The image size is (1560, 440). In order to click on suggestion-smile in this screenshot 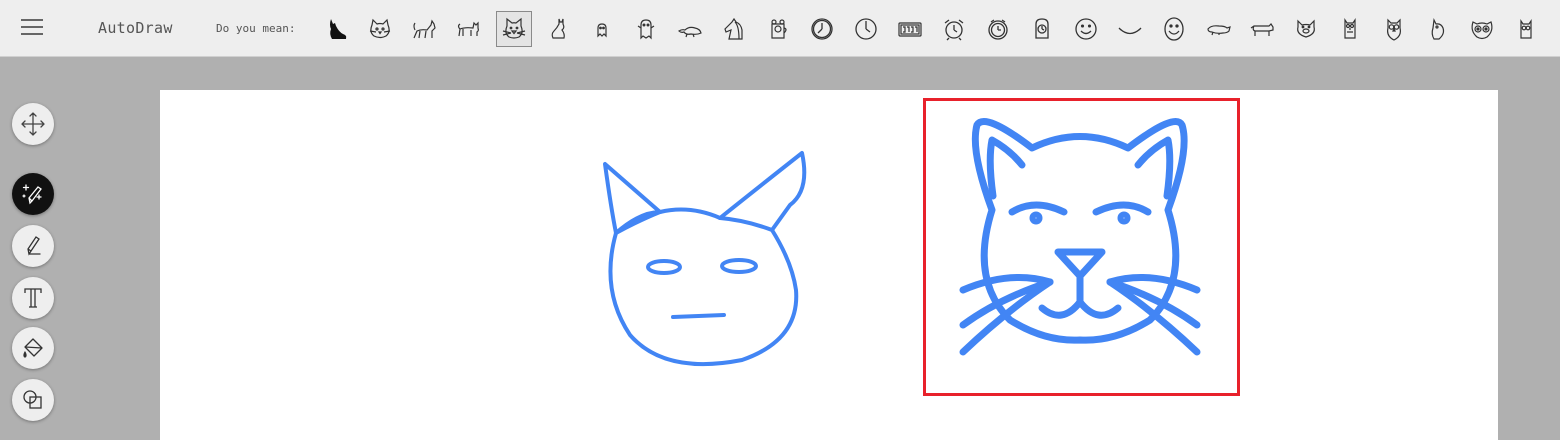, I will do `click(1130, 29)`.